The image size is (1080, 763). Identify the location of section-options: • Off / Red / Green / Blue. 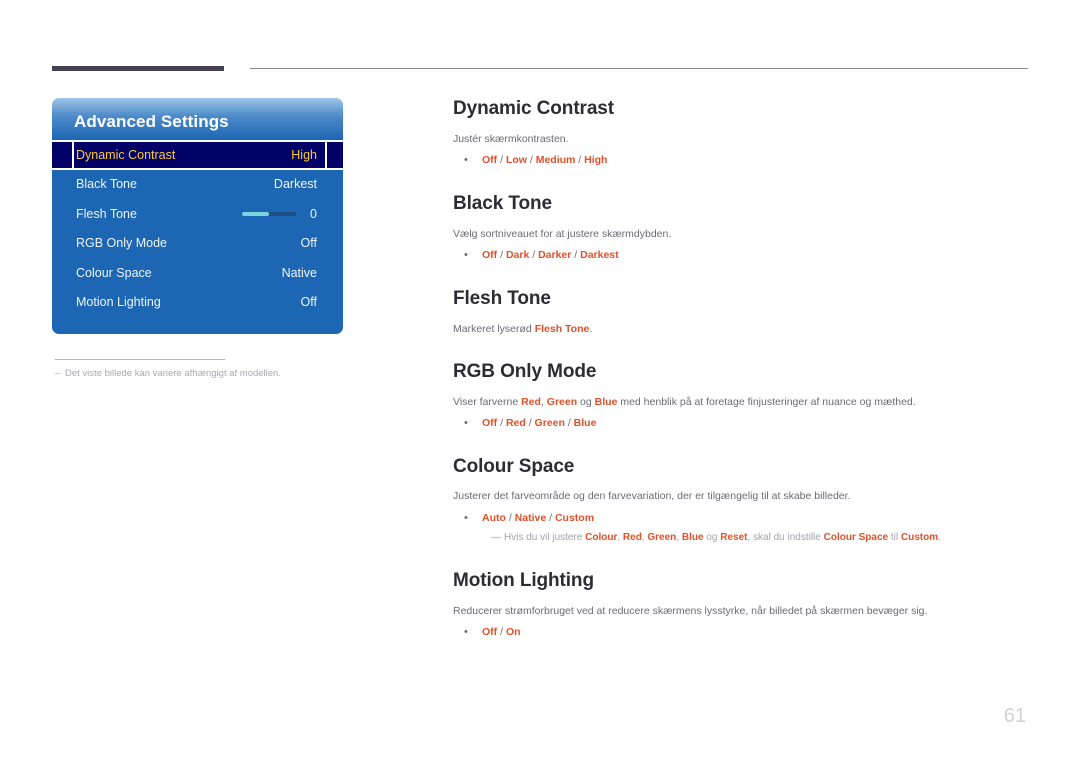
(743, 423).